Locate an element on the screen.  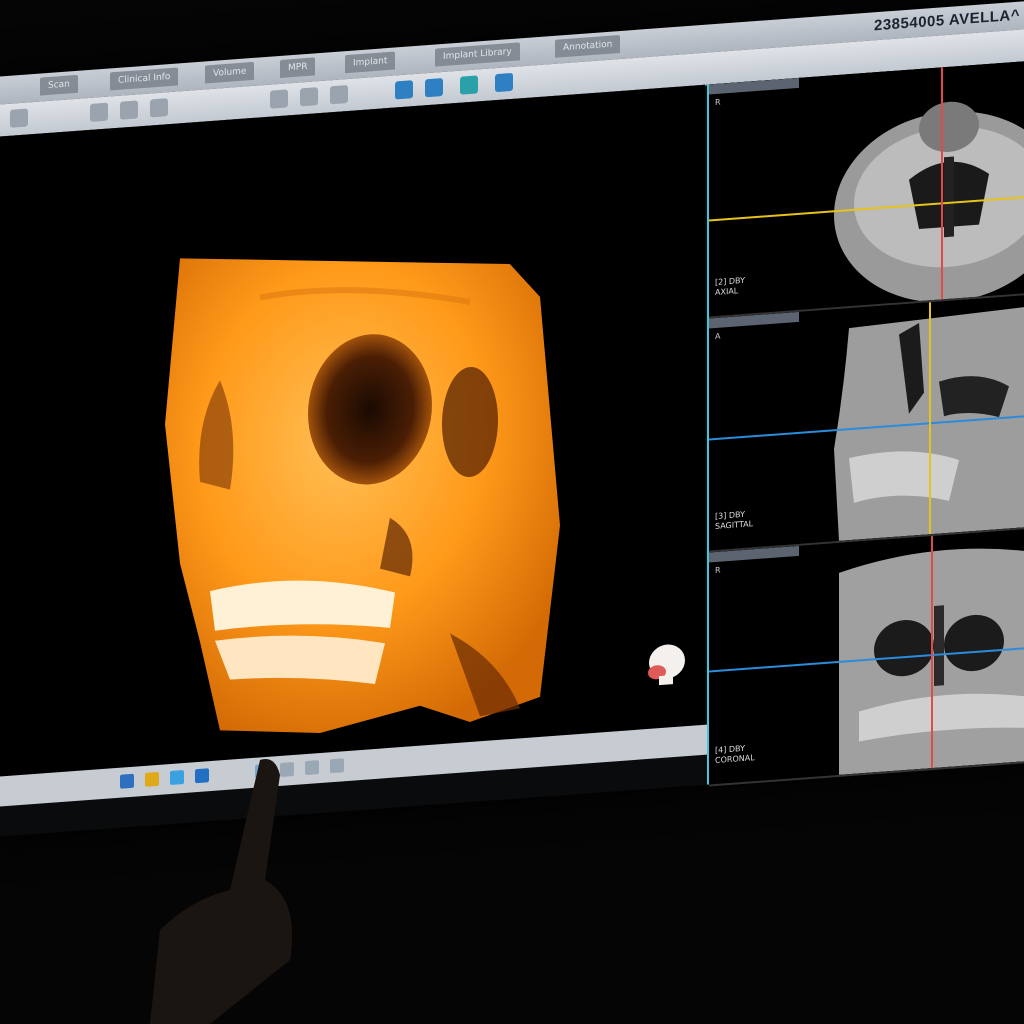
tab-mpr: MPR is located at coordinates (298, 67).